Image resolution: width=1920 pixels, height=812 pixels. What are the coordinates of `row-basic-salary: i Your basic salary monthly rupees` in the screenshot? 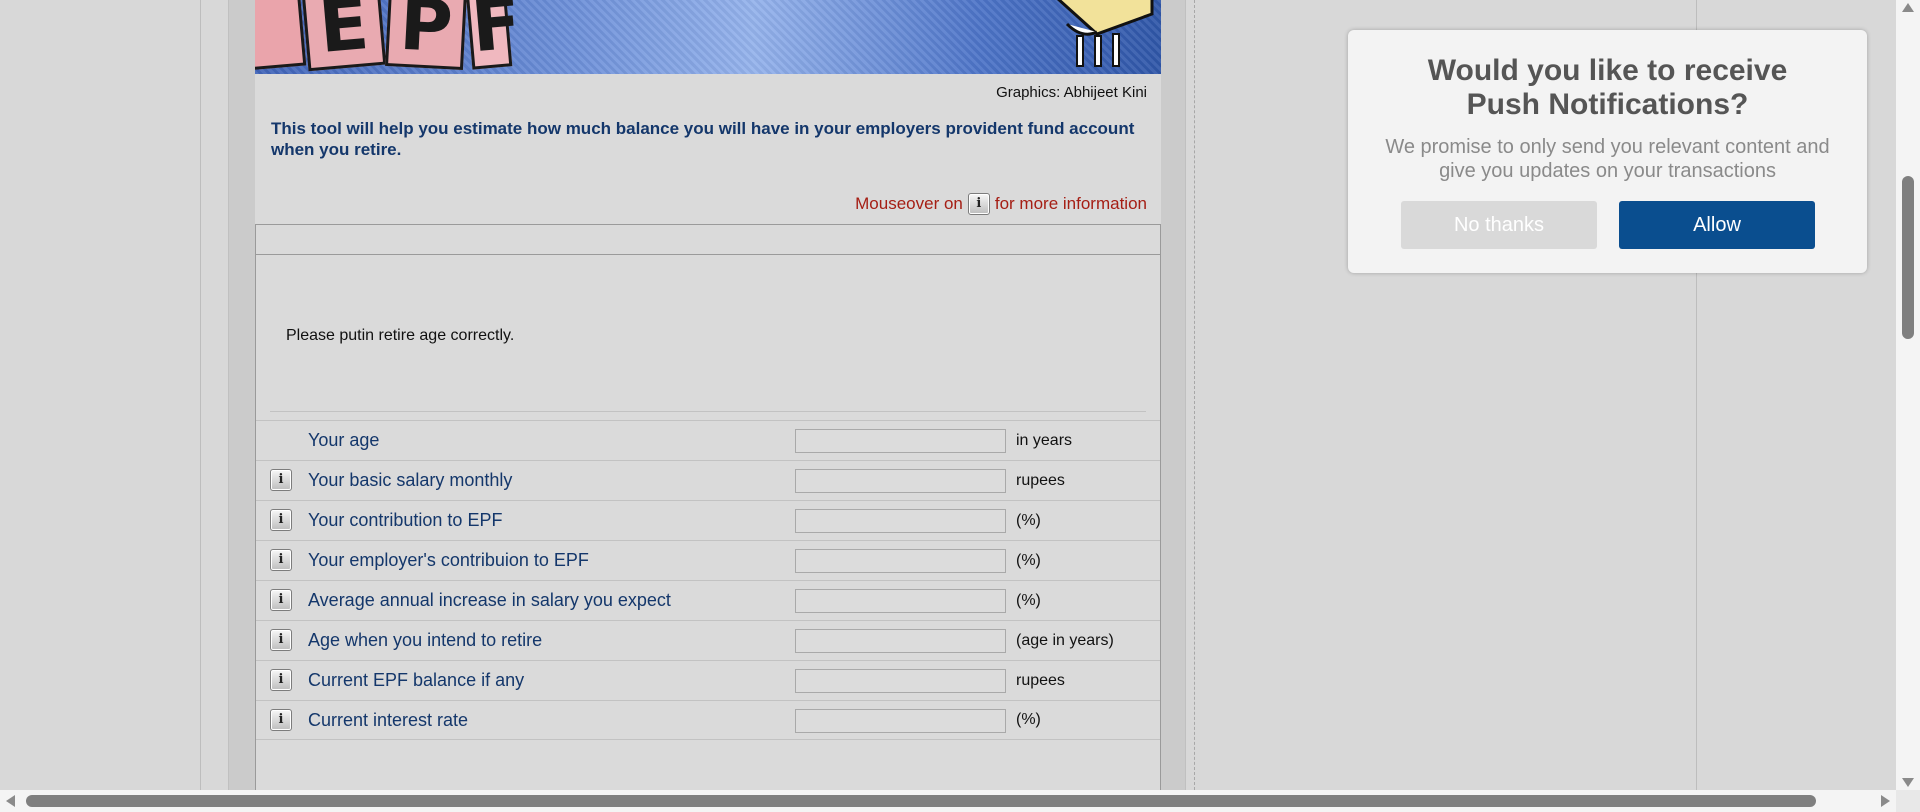 It's located at (708, 480).